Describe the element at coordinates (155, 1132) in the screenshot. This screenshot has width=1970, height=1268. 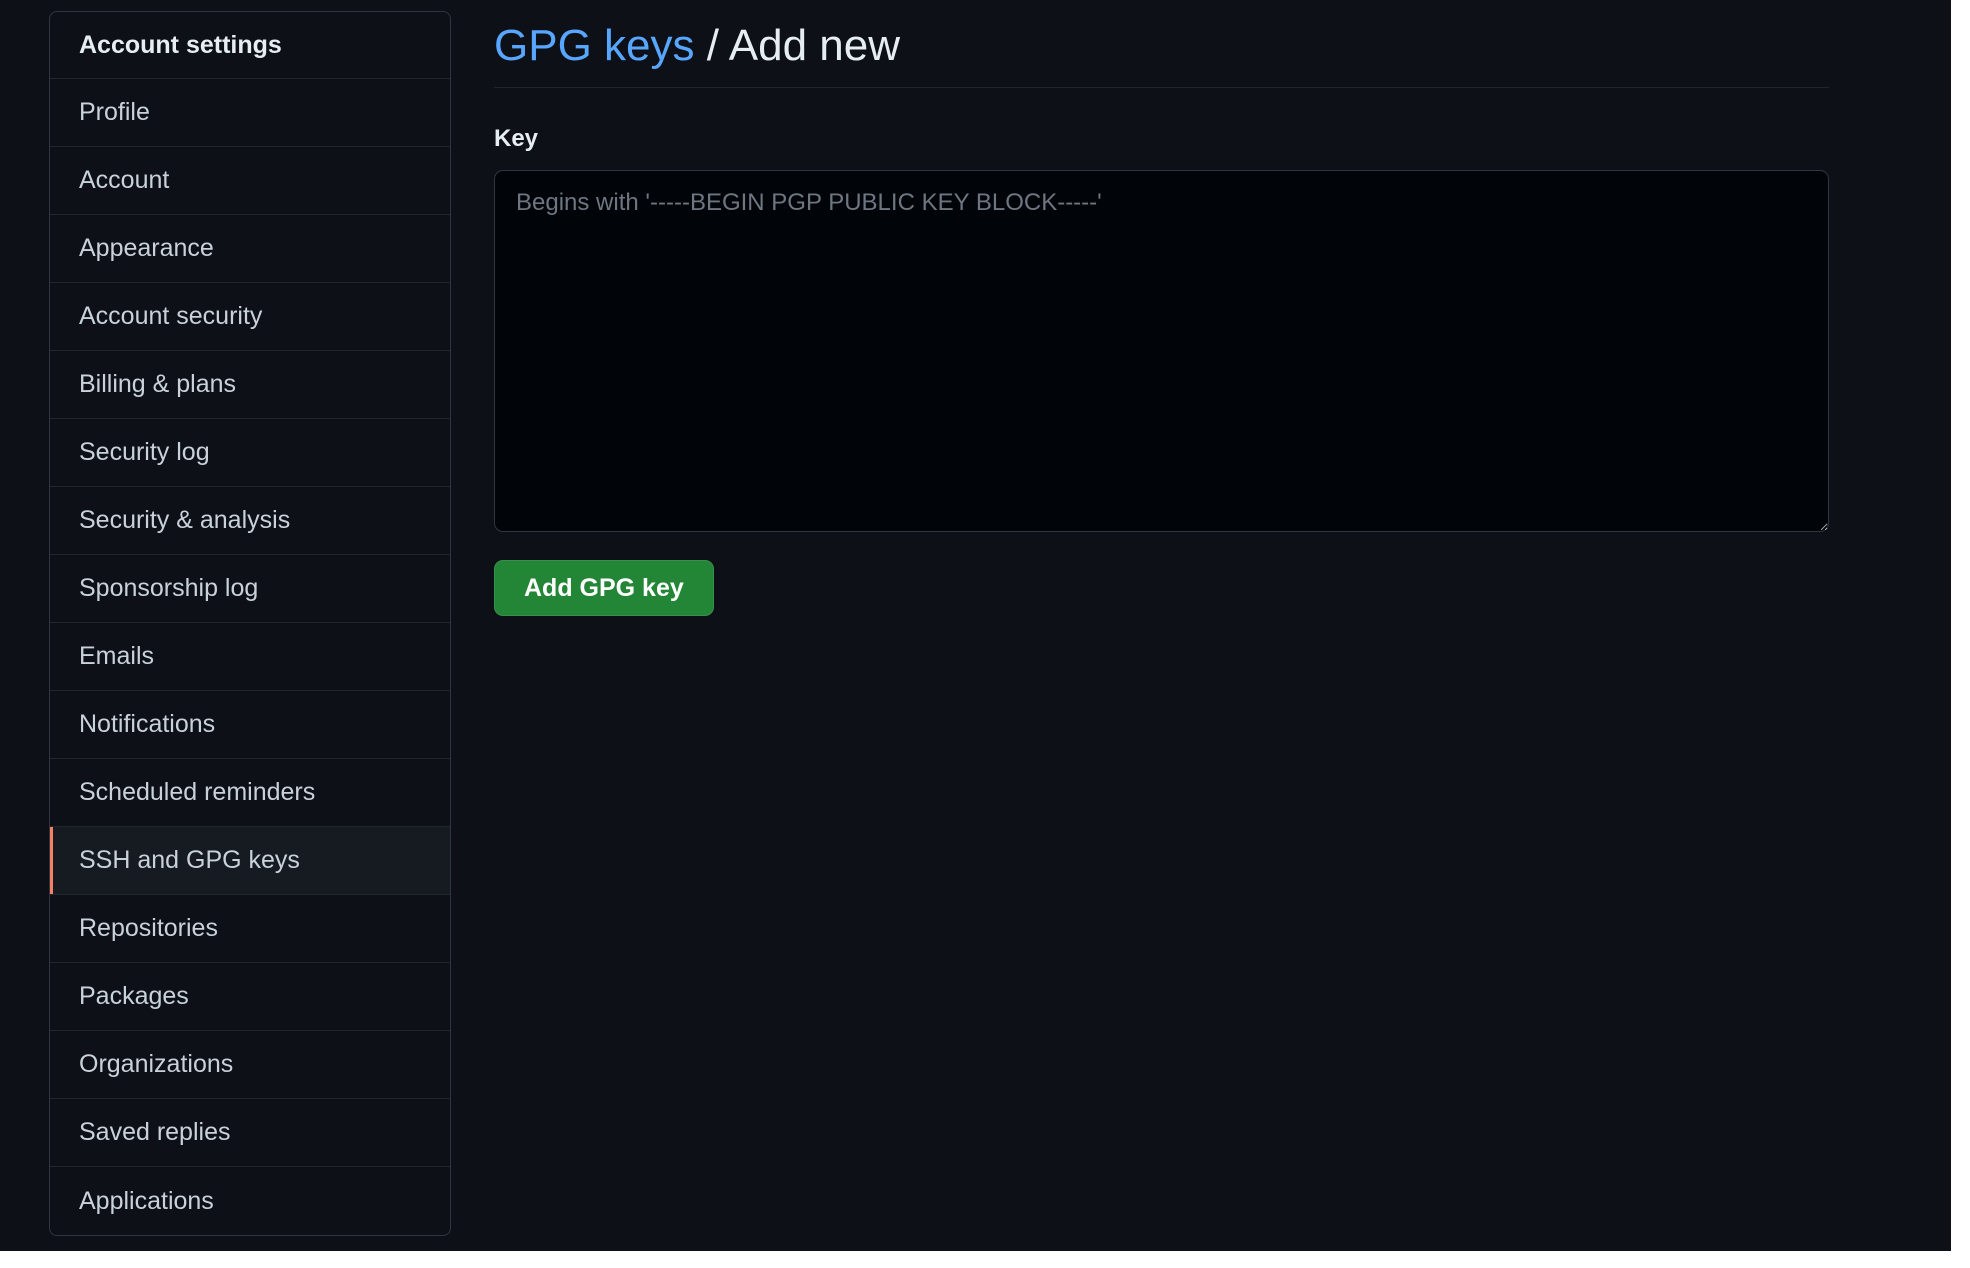
I see `sidebar-item-label: Saved replies` at that location.